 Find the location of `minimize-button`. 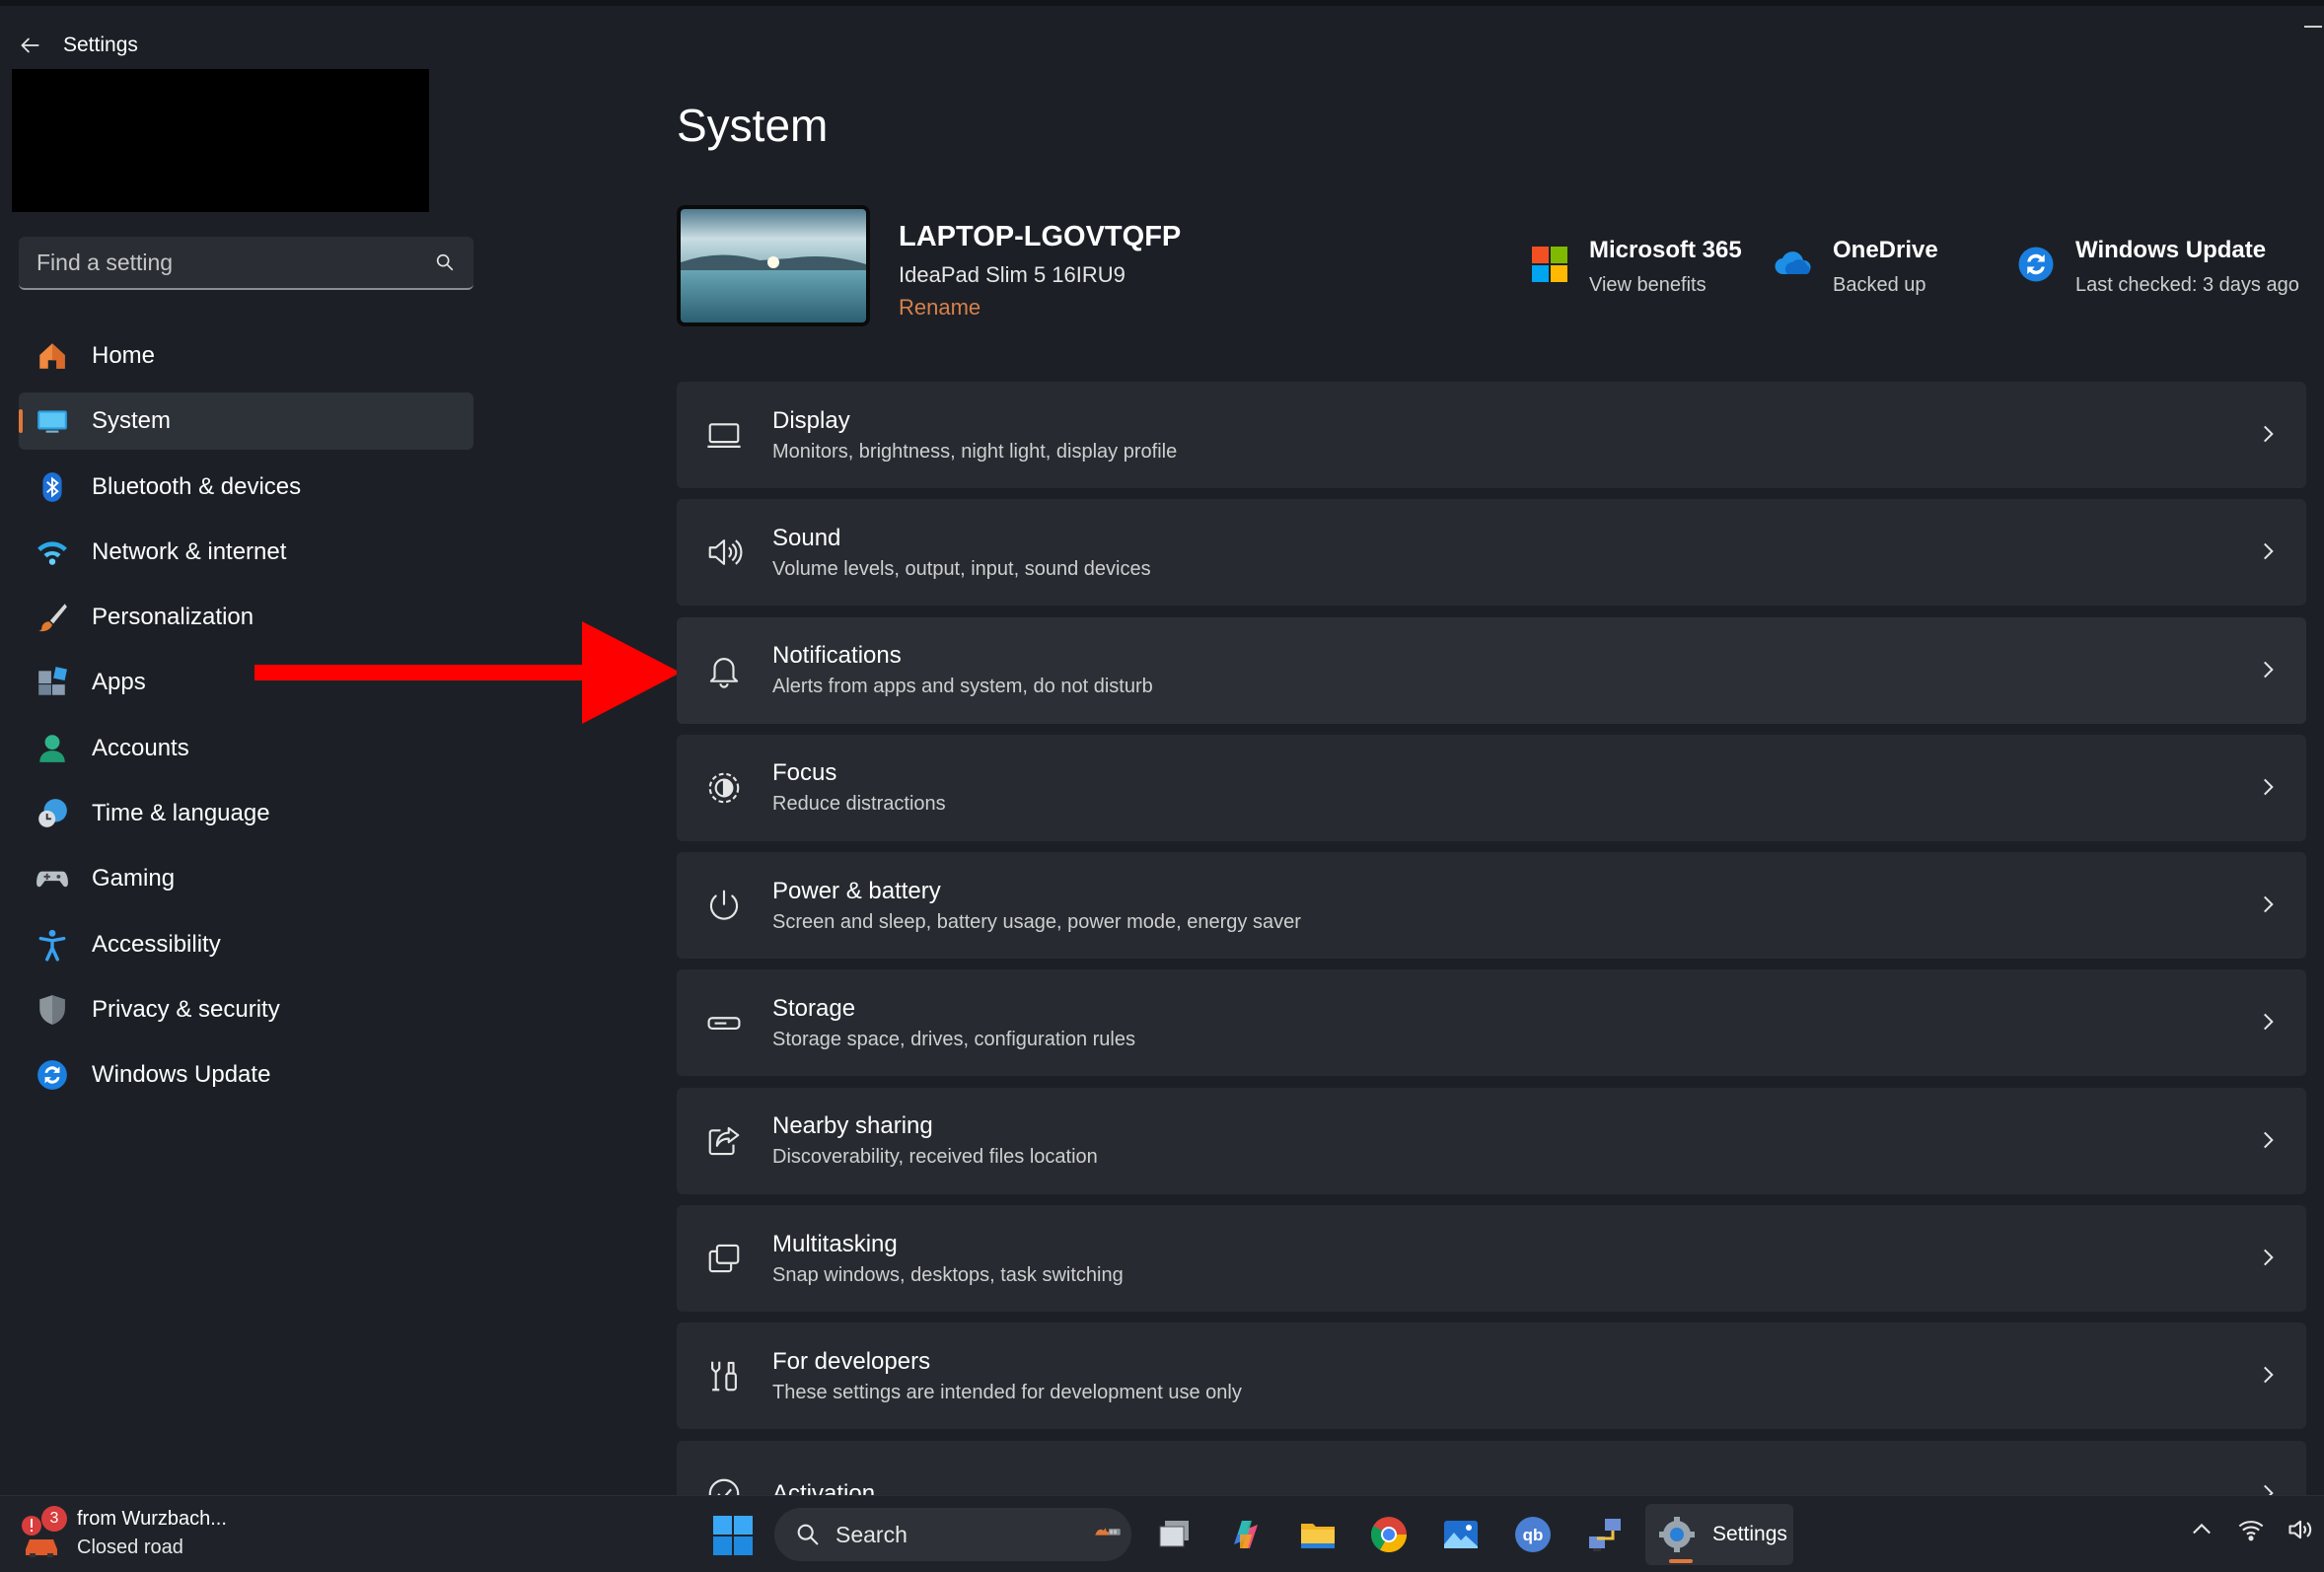

minimize-button is located at coordinates (2309, 24).